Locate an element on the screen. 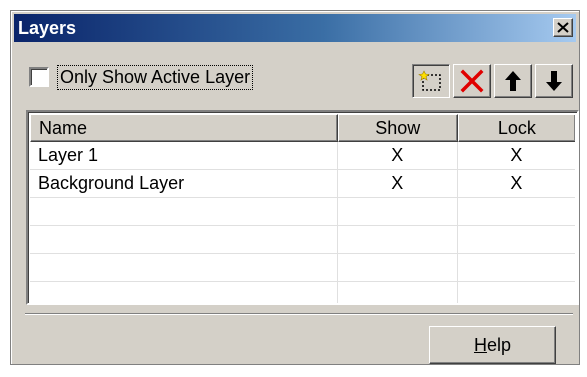 The height and width of the screenshot is (377, 587). layer-name-cell: Layer 1 is located at coordinates (184, 156).